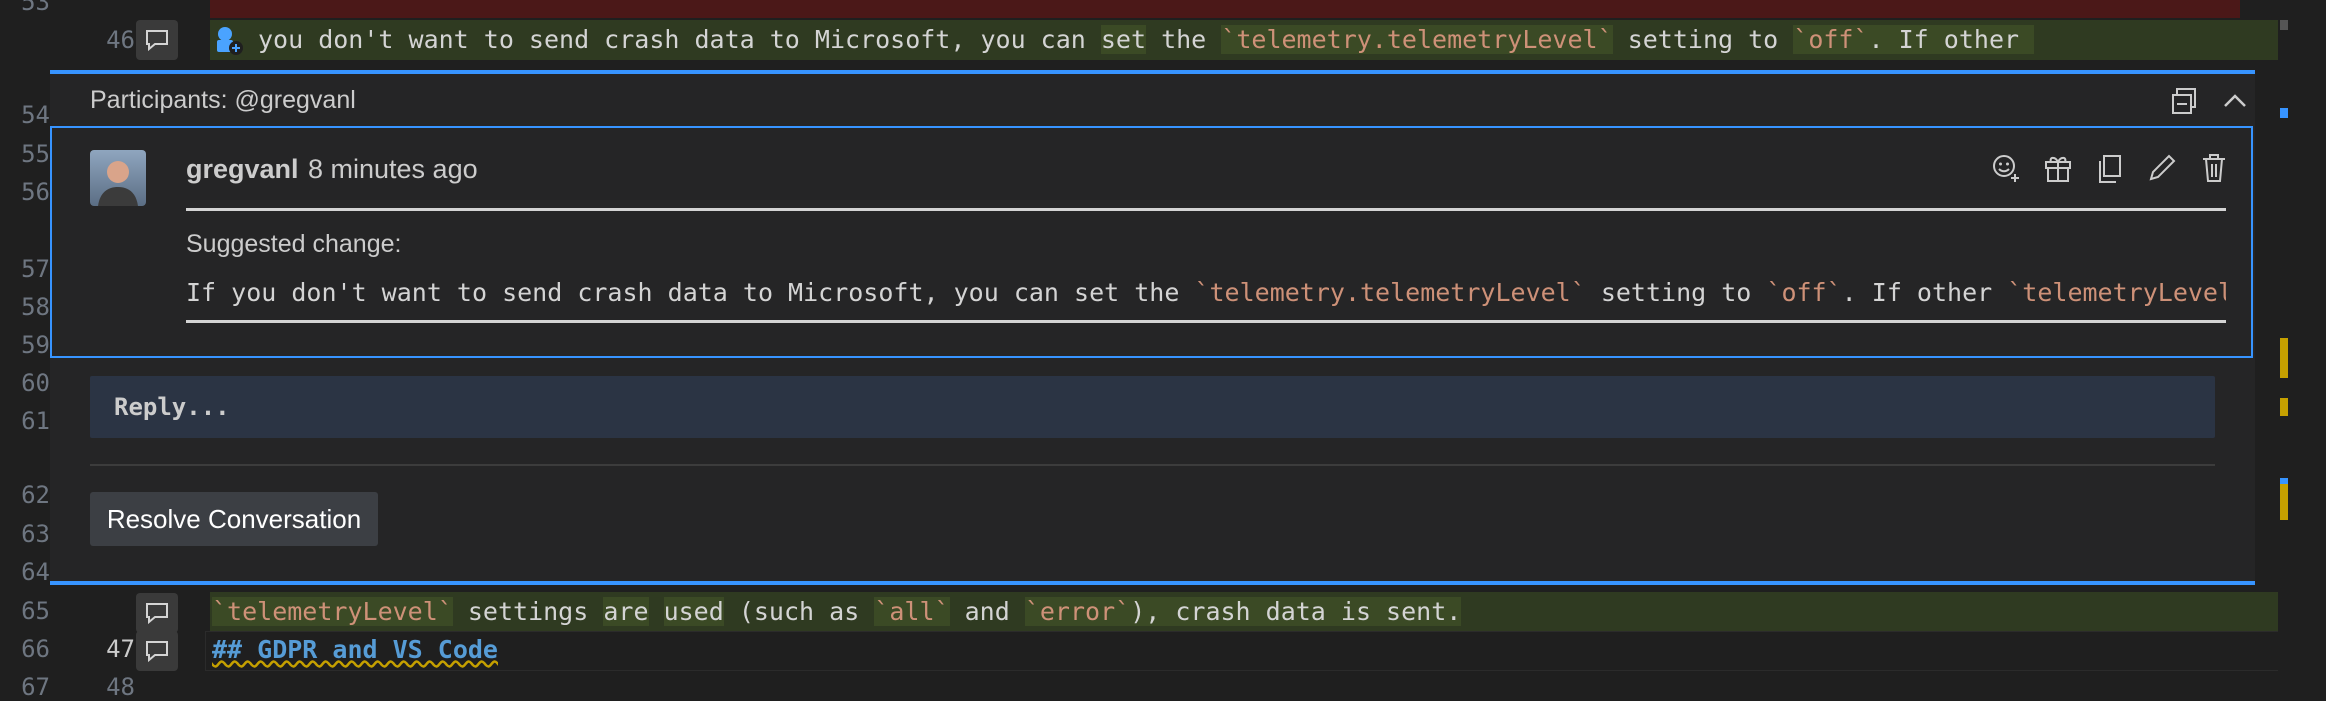 Image resolution: width=2326 pixels, height=701 pixels. Describe the element at coordinates (35, 495) in the screenshot. I see `line-number: 62` at that location.